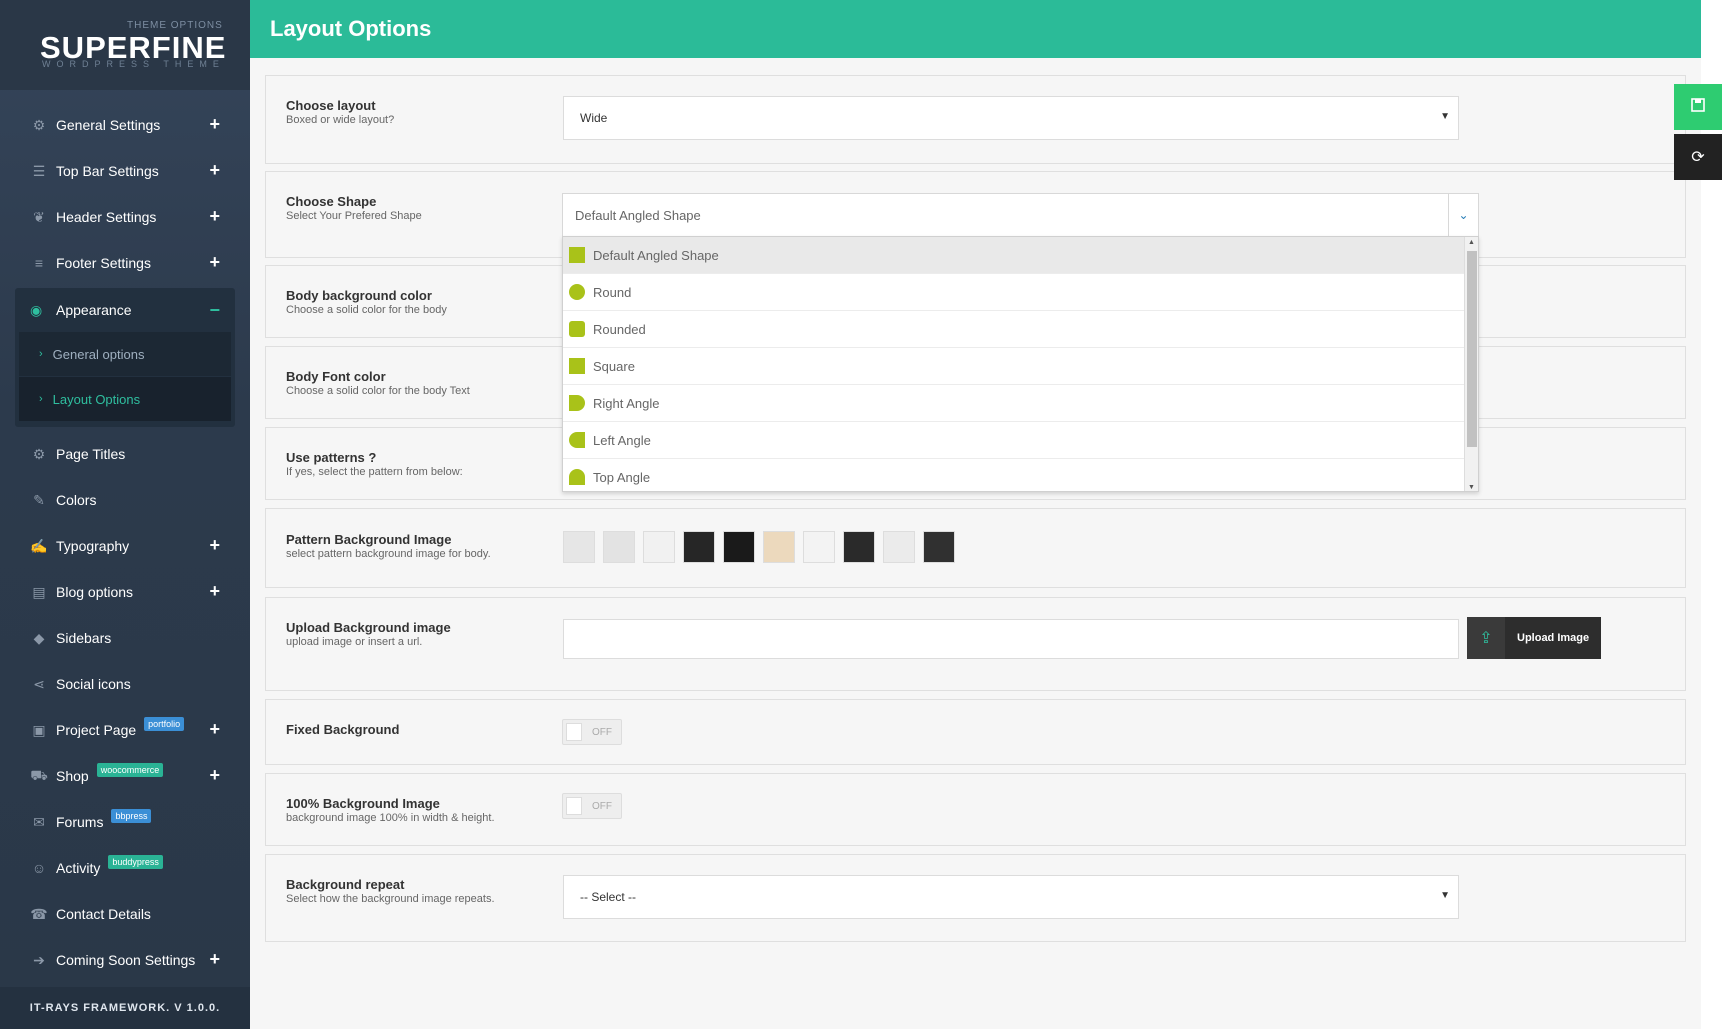 This screenshot has height=1029, width=1723. Describe the element at coordinates (1471, 487) in the screenshot. I see `scroll-down-icon: ▼` at that location.